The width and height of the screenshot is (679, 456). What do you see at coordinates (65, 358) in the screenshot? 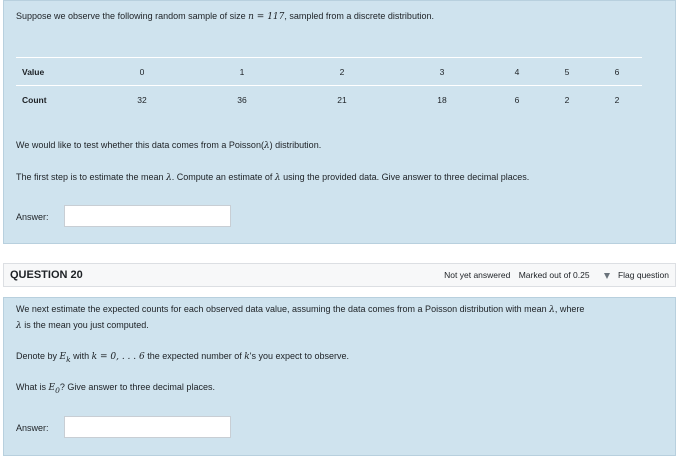
I see `ek-math: Ek` at bounding box center [65, 358].